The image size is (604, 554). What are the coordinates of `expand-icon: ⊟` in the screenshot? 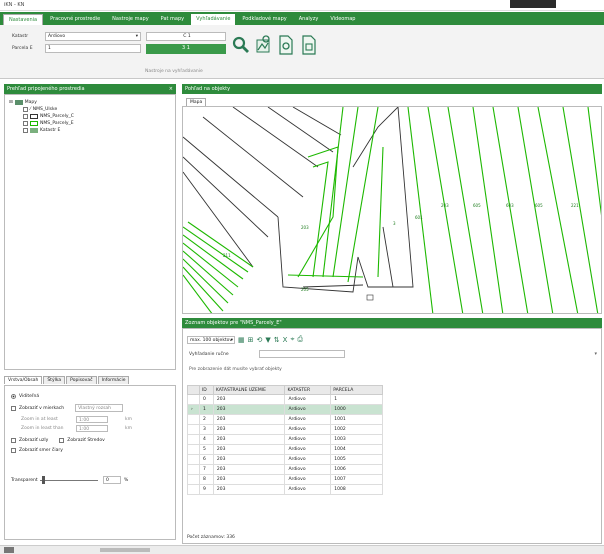 It's located at (11, 102).